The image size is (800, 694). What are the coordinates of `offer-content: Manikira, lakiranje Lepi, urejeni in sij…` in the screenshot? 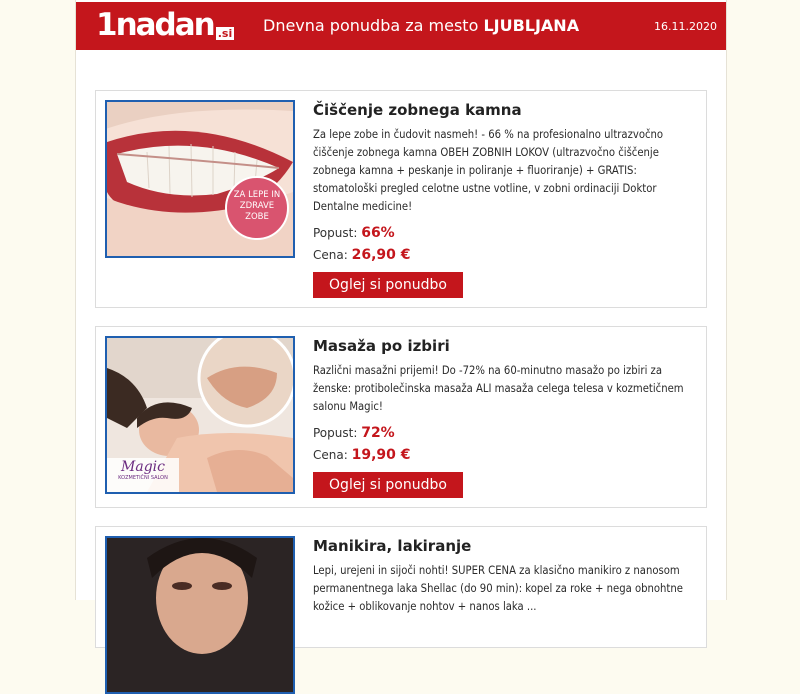 It's located at (505, 576).